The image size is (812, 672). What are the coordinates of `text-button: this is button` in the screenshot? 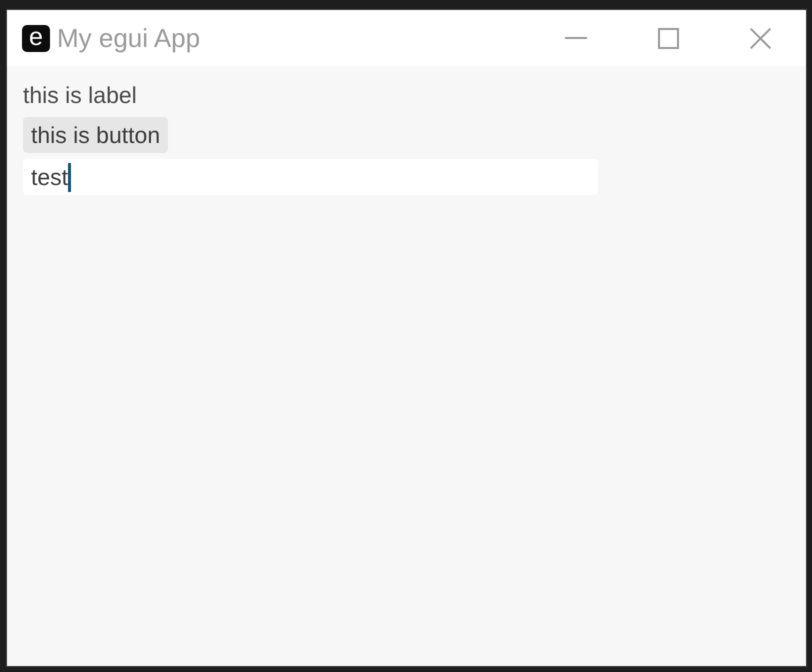 It's located at (95, 135).